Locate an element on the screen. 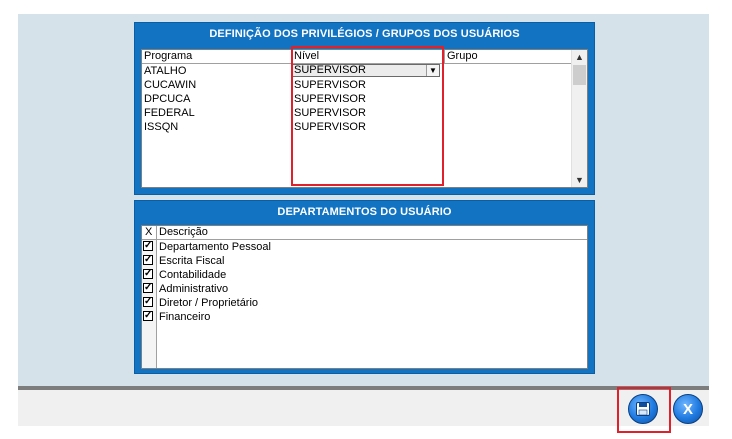 The width and height of the screenshot is (732, 439). department-label: Contabilidade is located at coordinates (193, 275).